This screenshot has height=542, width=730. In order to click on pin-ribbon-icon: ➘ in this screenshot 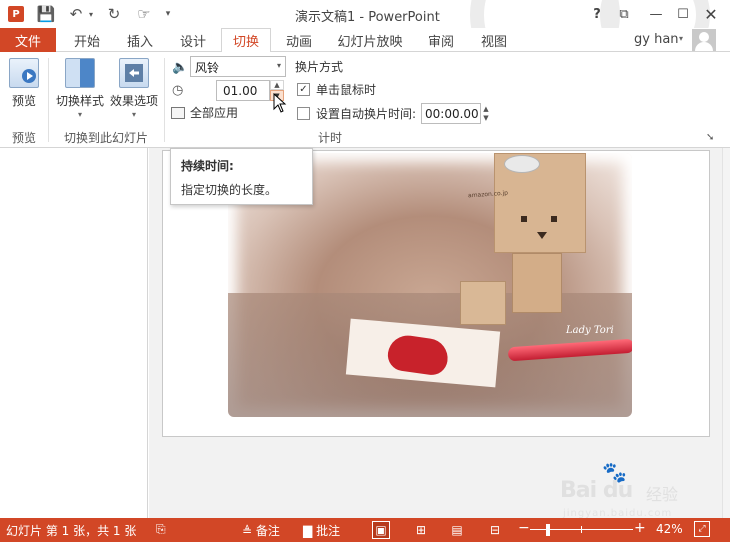, I will do `click(710, 137)`.